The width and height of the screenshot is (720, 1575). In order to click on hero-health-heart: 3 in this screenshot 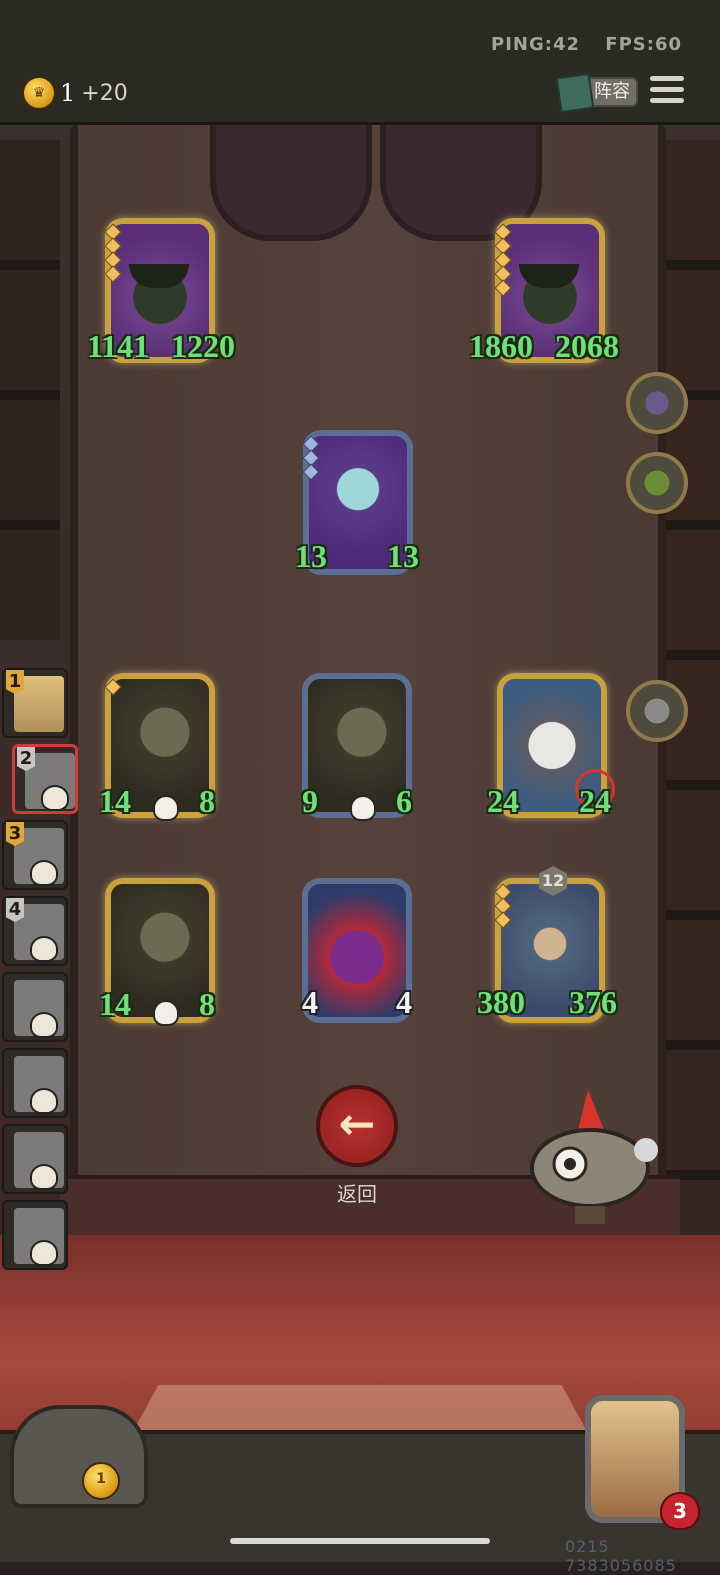, I will do `click(680, 1511)`.